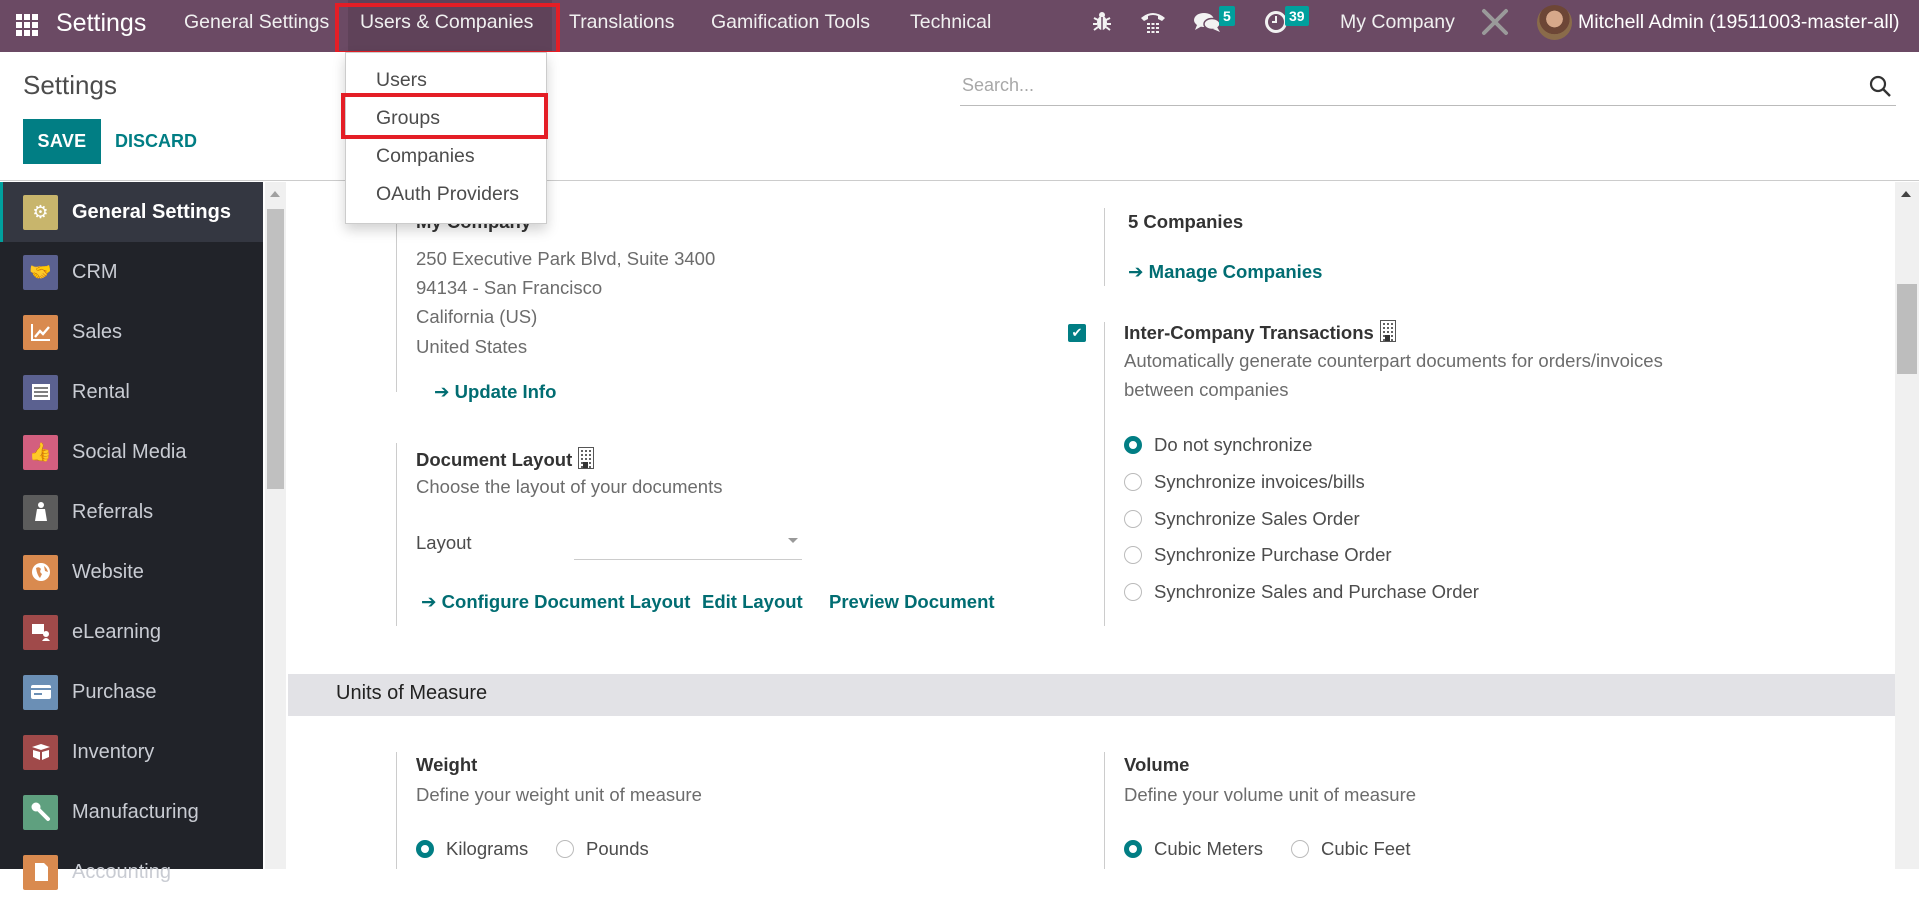 The width and height of the screenshot is (1919, 902). I want to click on app-grid-icon, so click(27, 25).